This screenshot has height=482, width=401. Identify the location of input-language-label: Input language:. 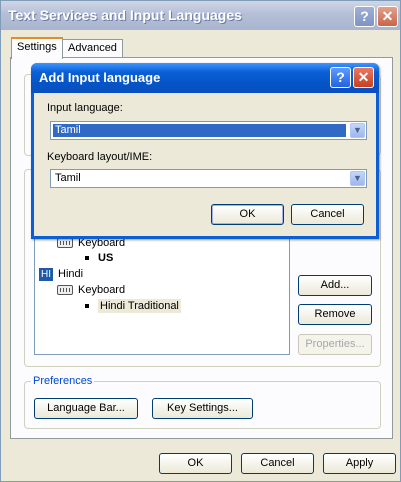
(85, 108).